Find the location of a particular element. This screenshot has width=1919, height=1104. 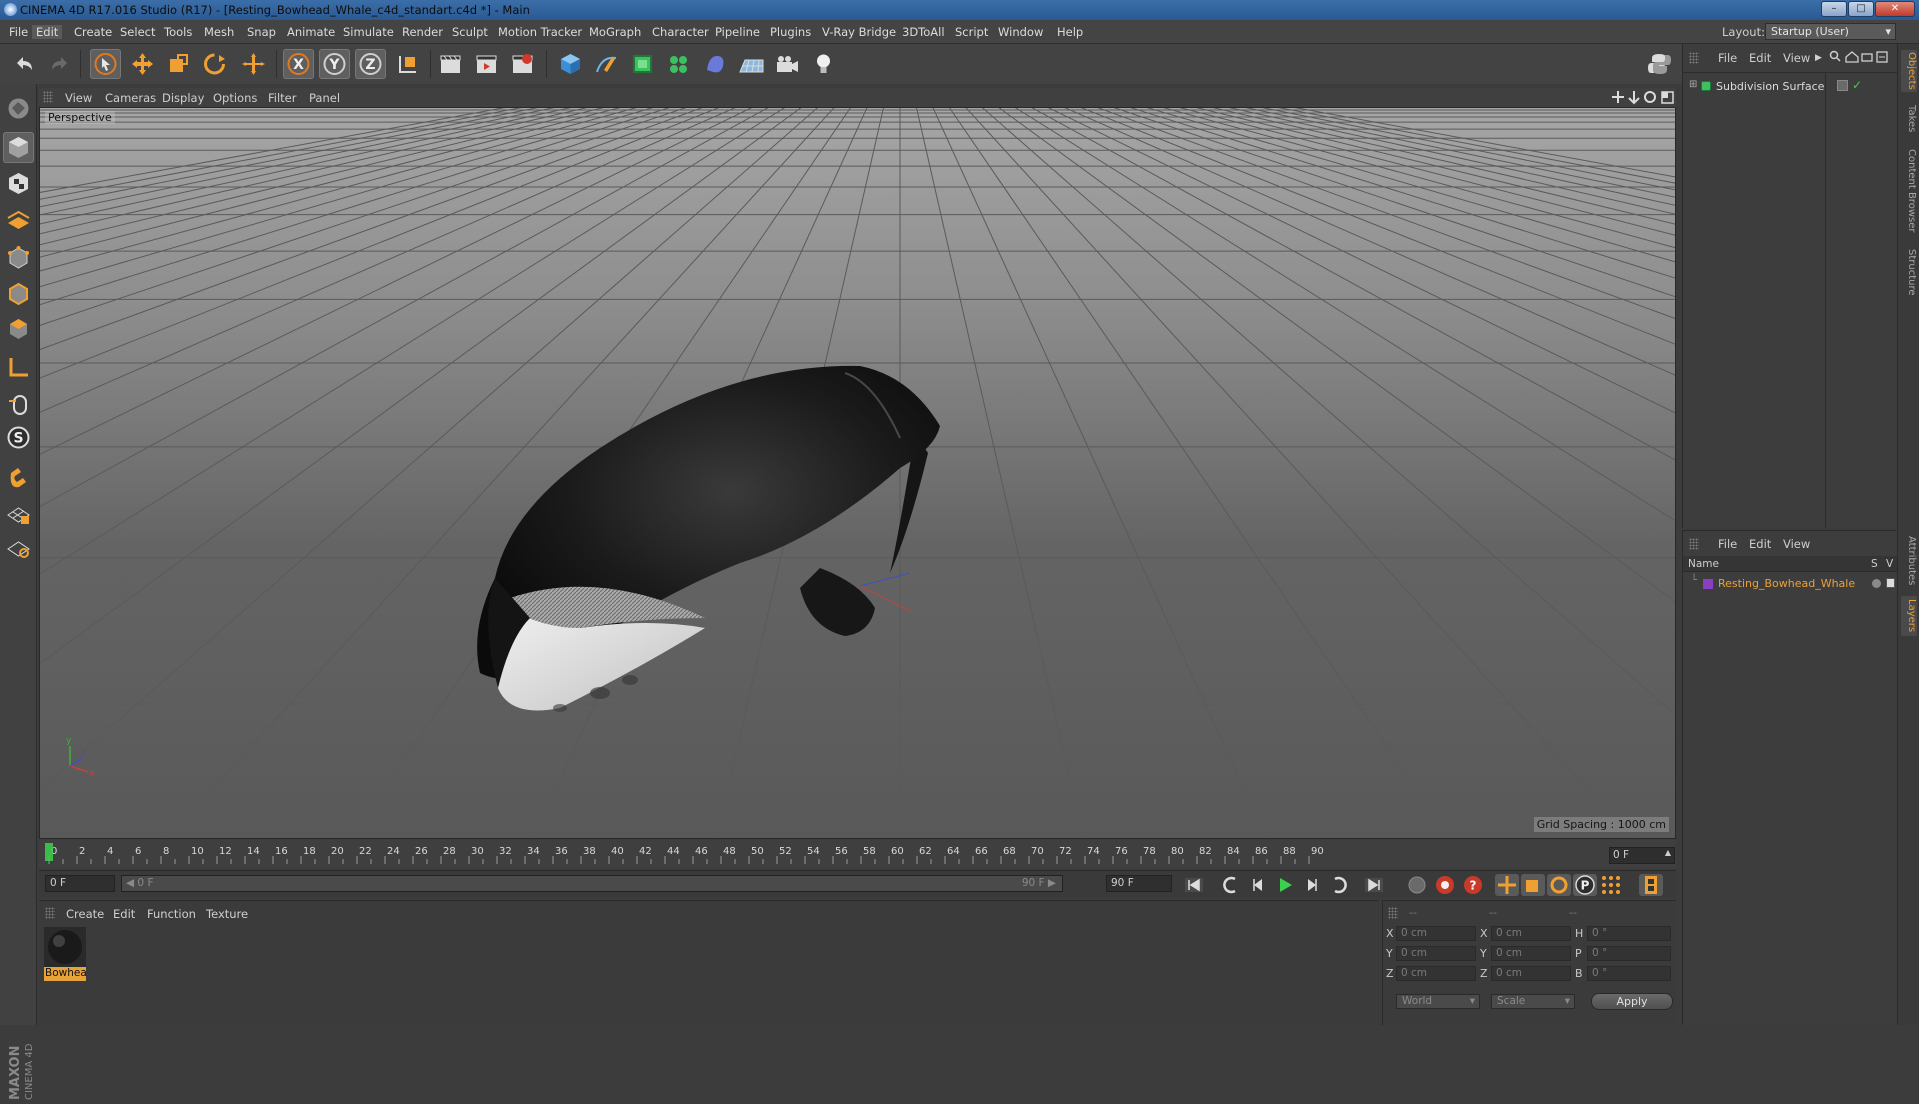

add-deformer-button is located at coordinates (715, 64).